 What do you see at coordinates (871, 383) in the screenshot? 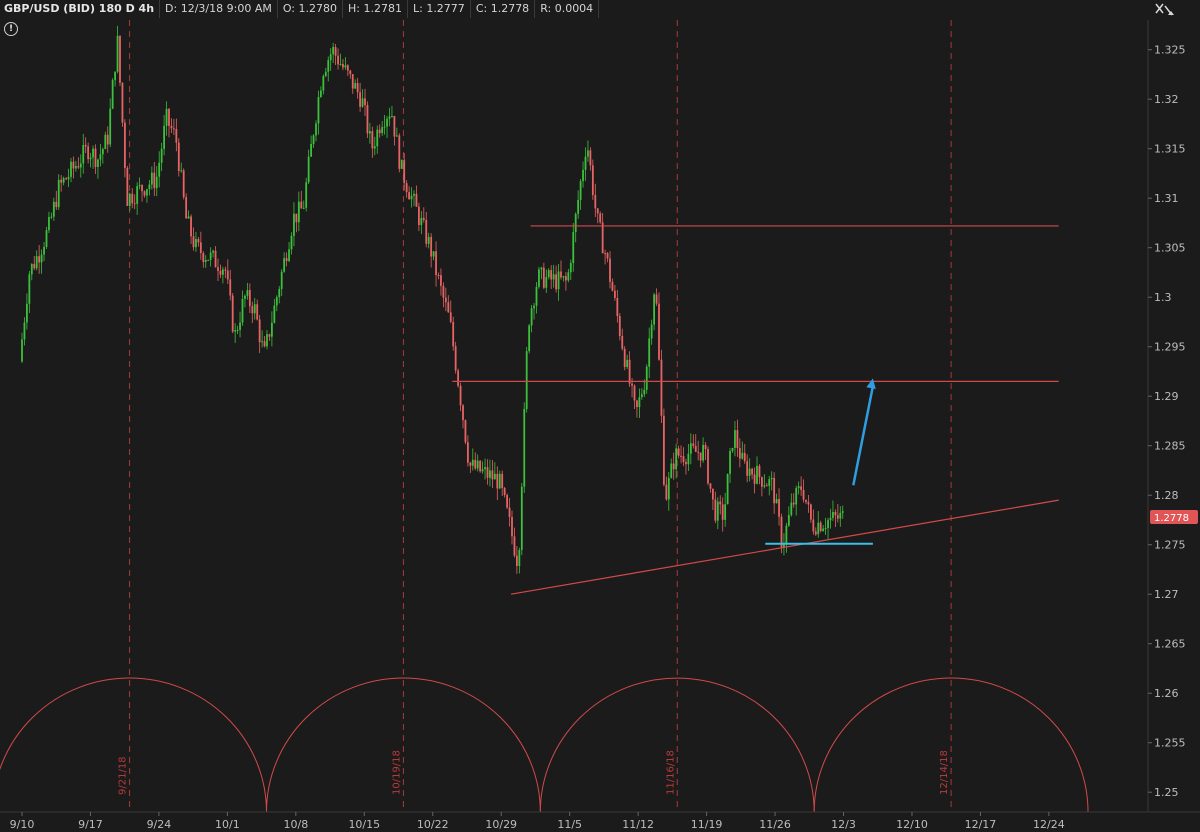
I see `projection-arrow-head` at bounding box center [871, 383].